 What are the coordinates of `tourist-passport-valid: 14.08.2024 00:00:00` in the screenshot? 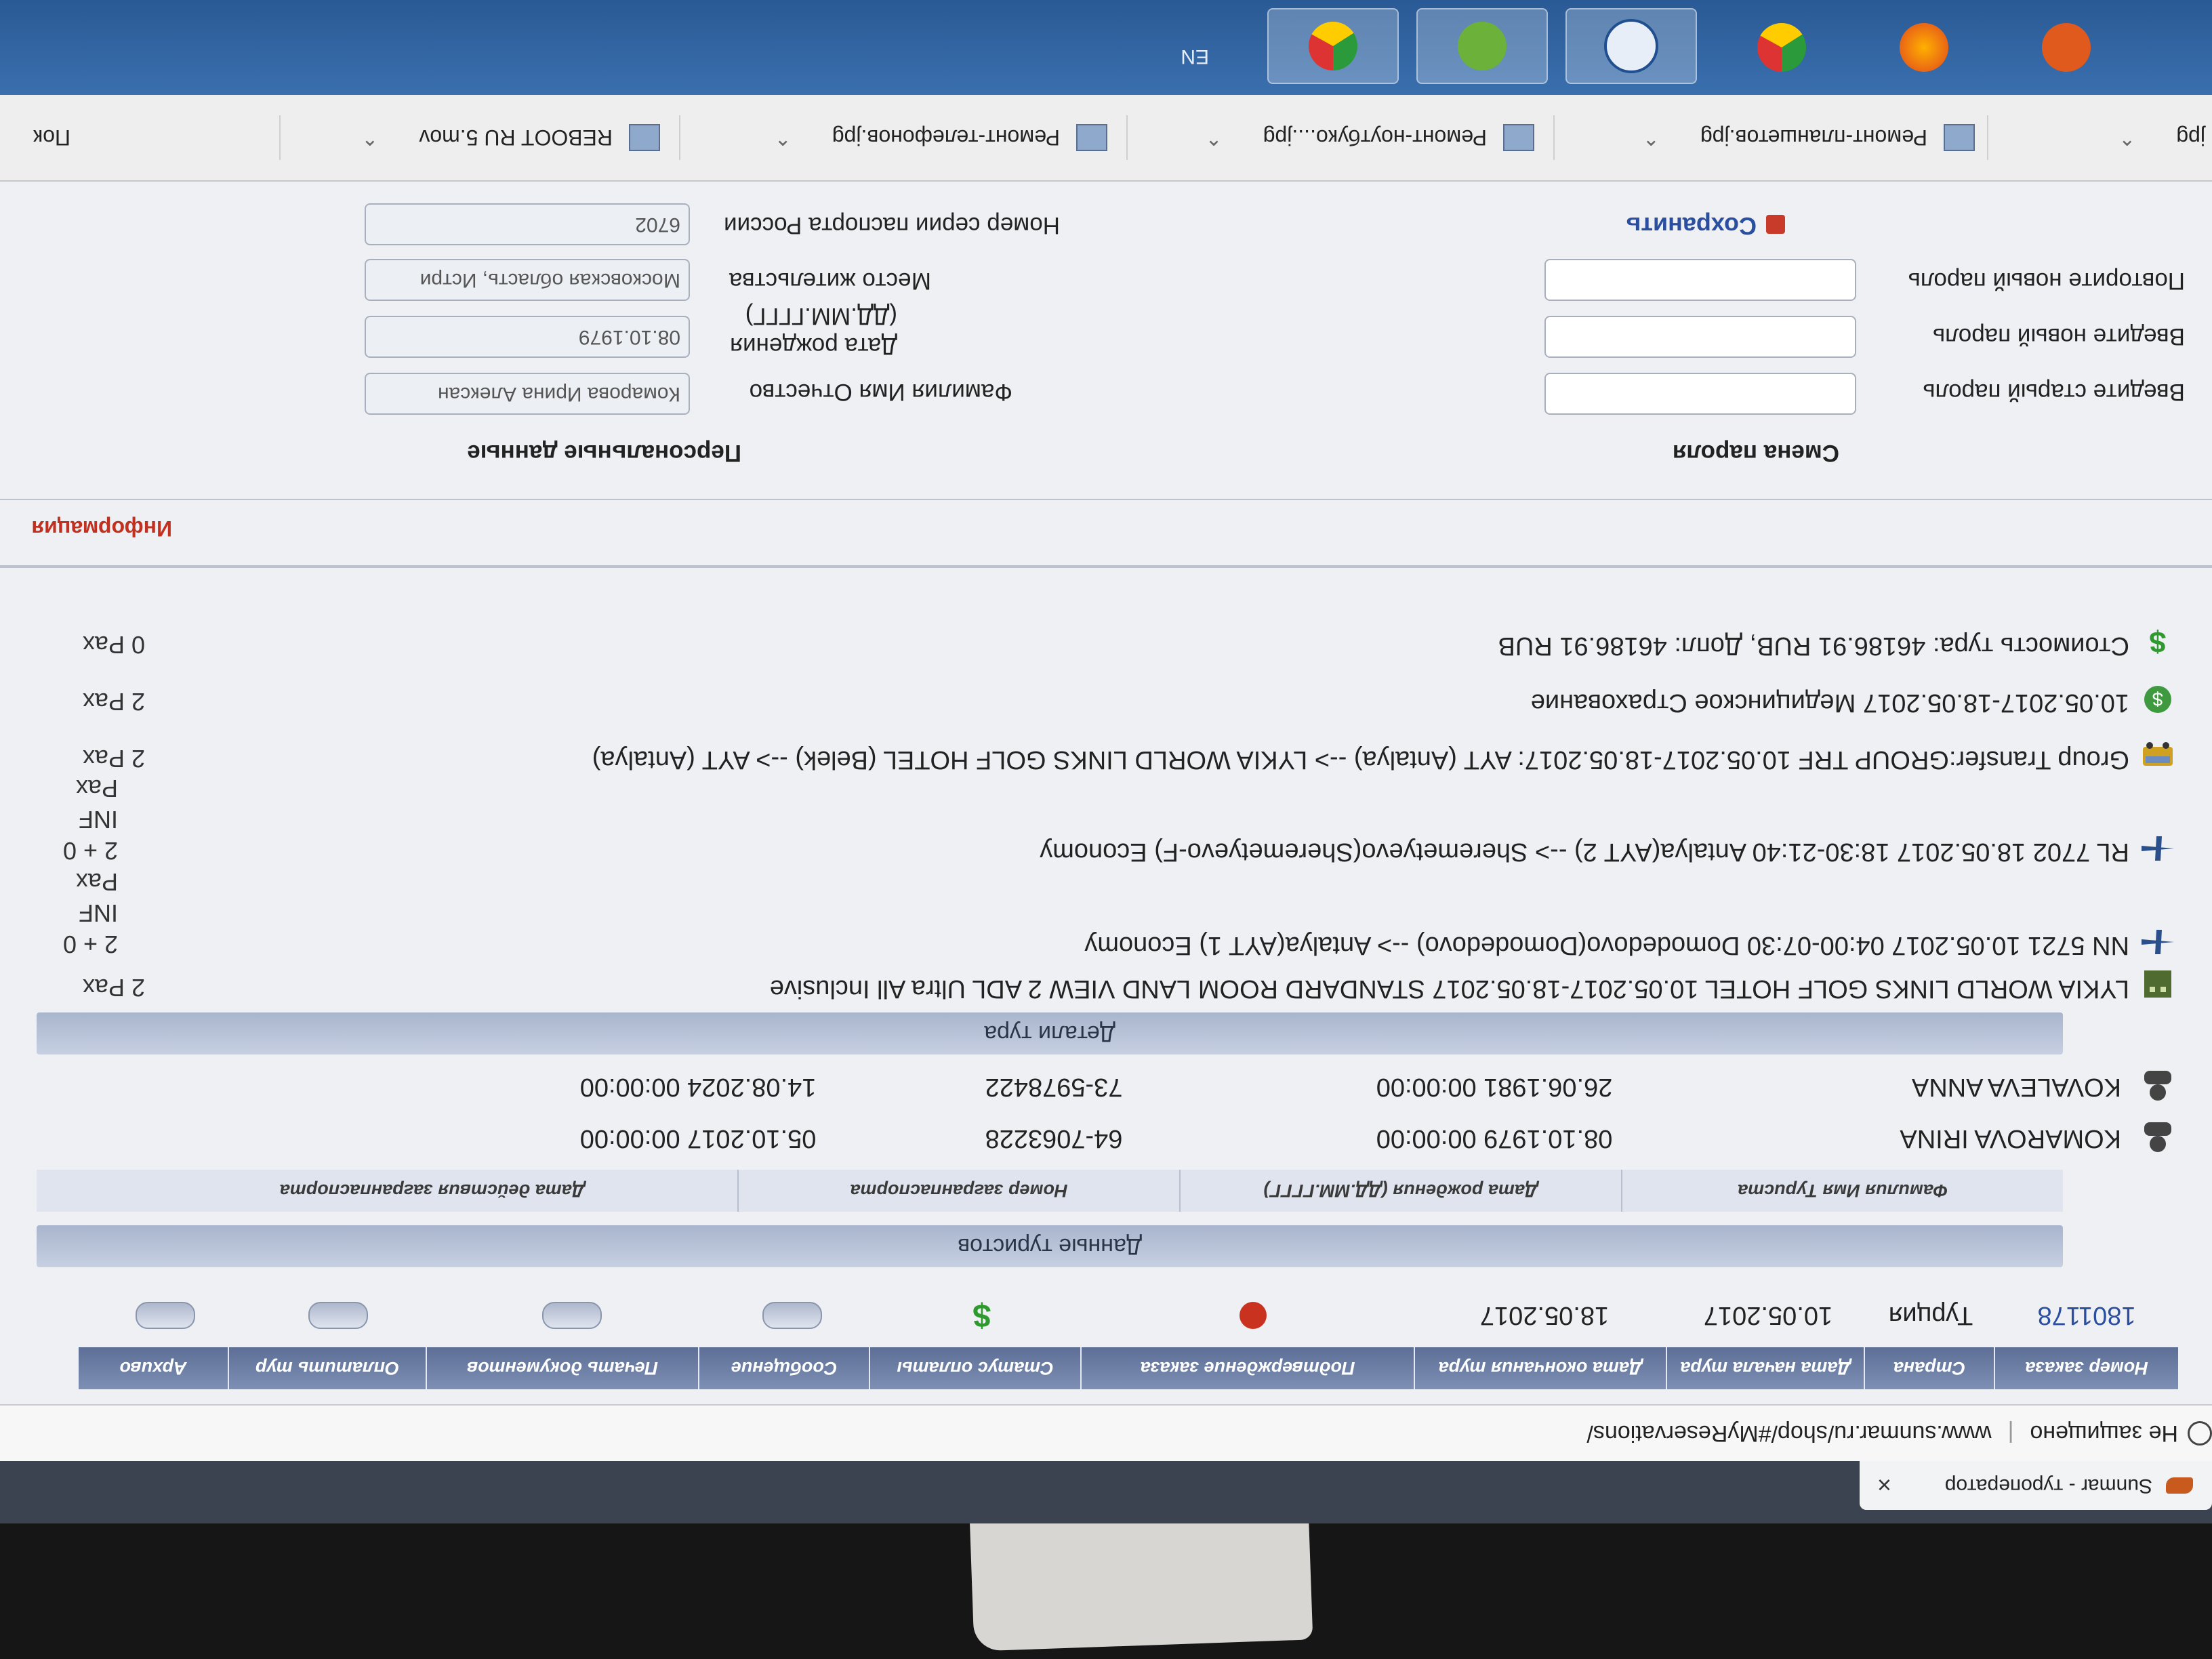 It's located at (698, 1088).